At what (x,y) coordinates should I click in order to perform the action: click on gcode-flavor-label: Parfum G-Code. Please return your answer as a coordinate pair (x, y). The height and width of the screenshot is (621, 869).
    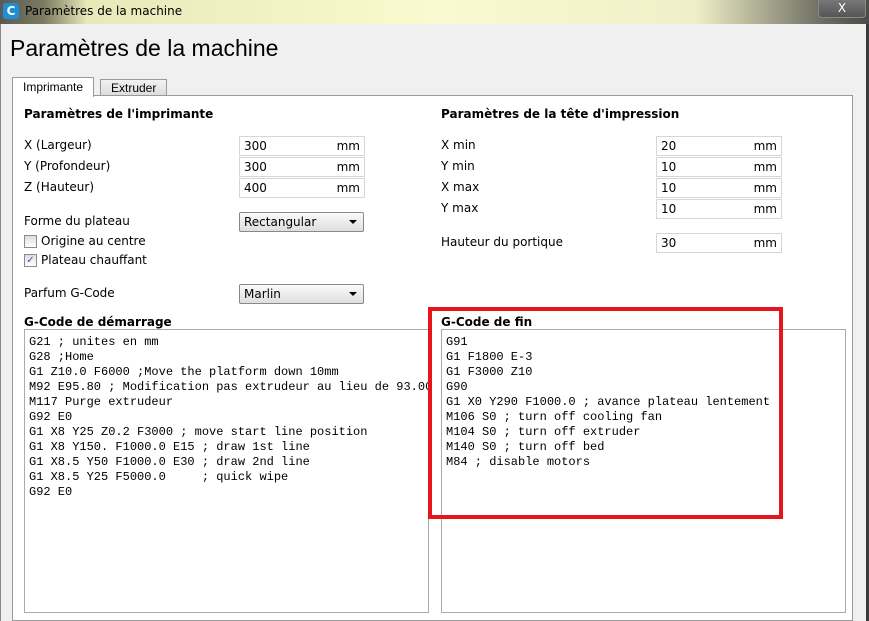
    Looking at the image, I should click on (69, 293).